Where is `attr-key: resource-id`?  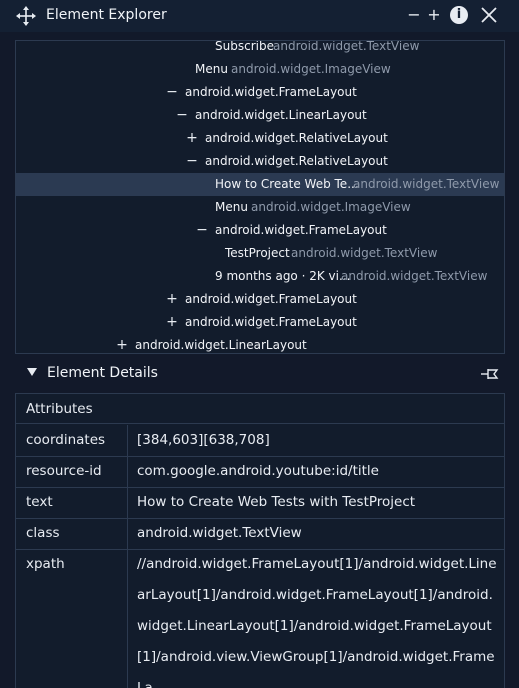
attr-key: resource-id is located at coordinates (72, 471).